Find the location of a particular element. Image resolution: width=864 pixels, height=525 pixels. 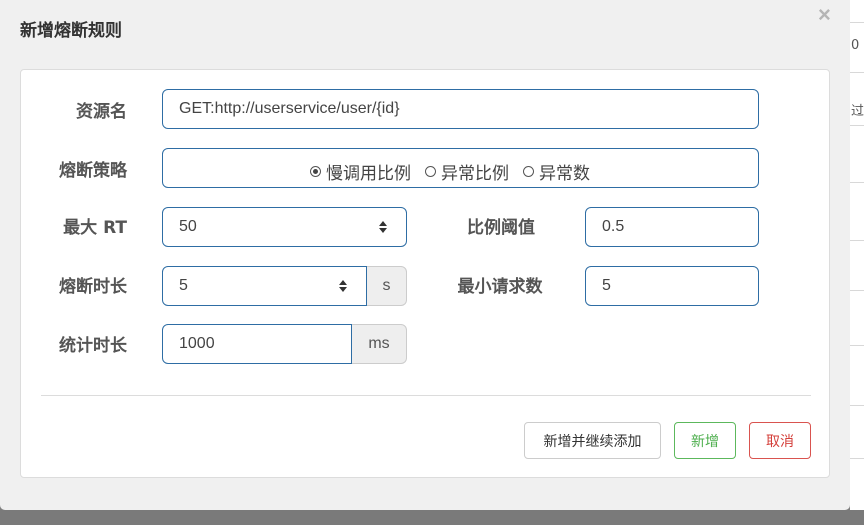

background-page is located at coordinates (857, 262).